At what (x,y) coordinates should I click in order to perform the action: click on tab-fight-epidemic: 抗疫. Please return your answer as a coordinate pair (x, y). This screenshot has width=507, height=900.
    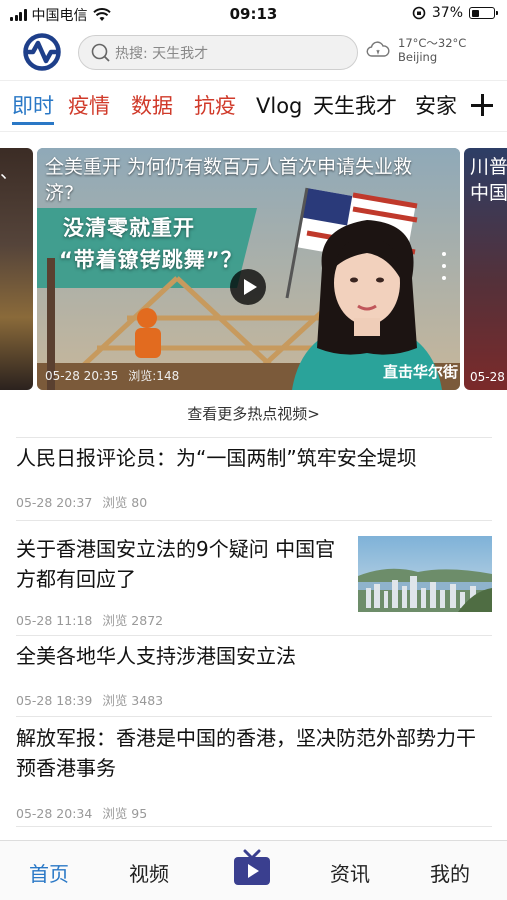
    Looking at the image, I should click on (215, 106).